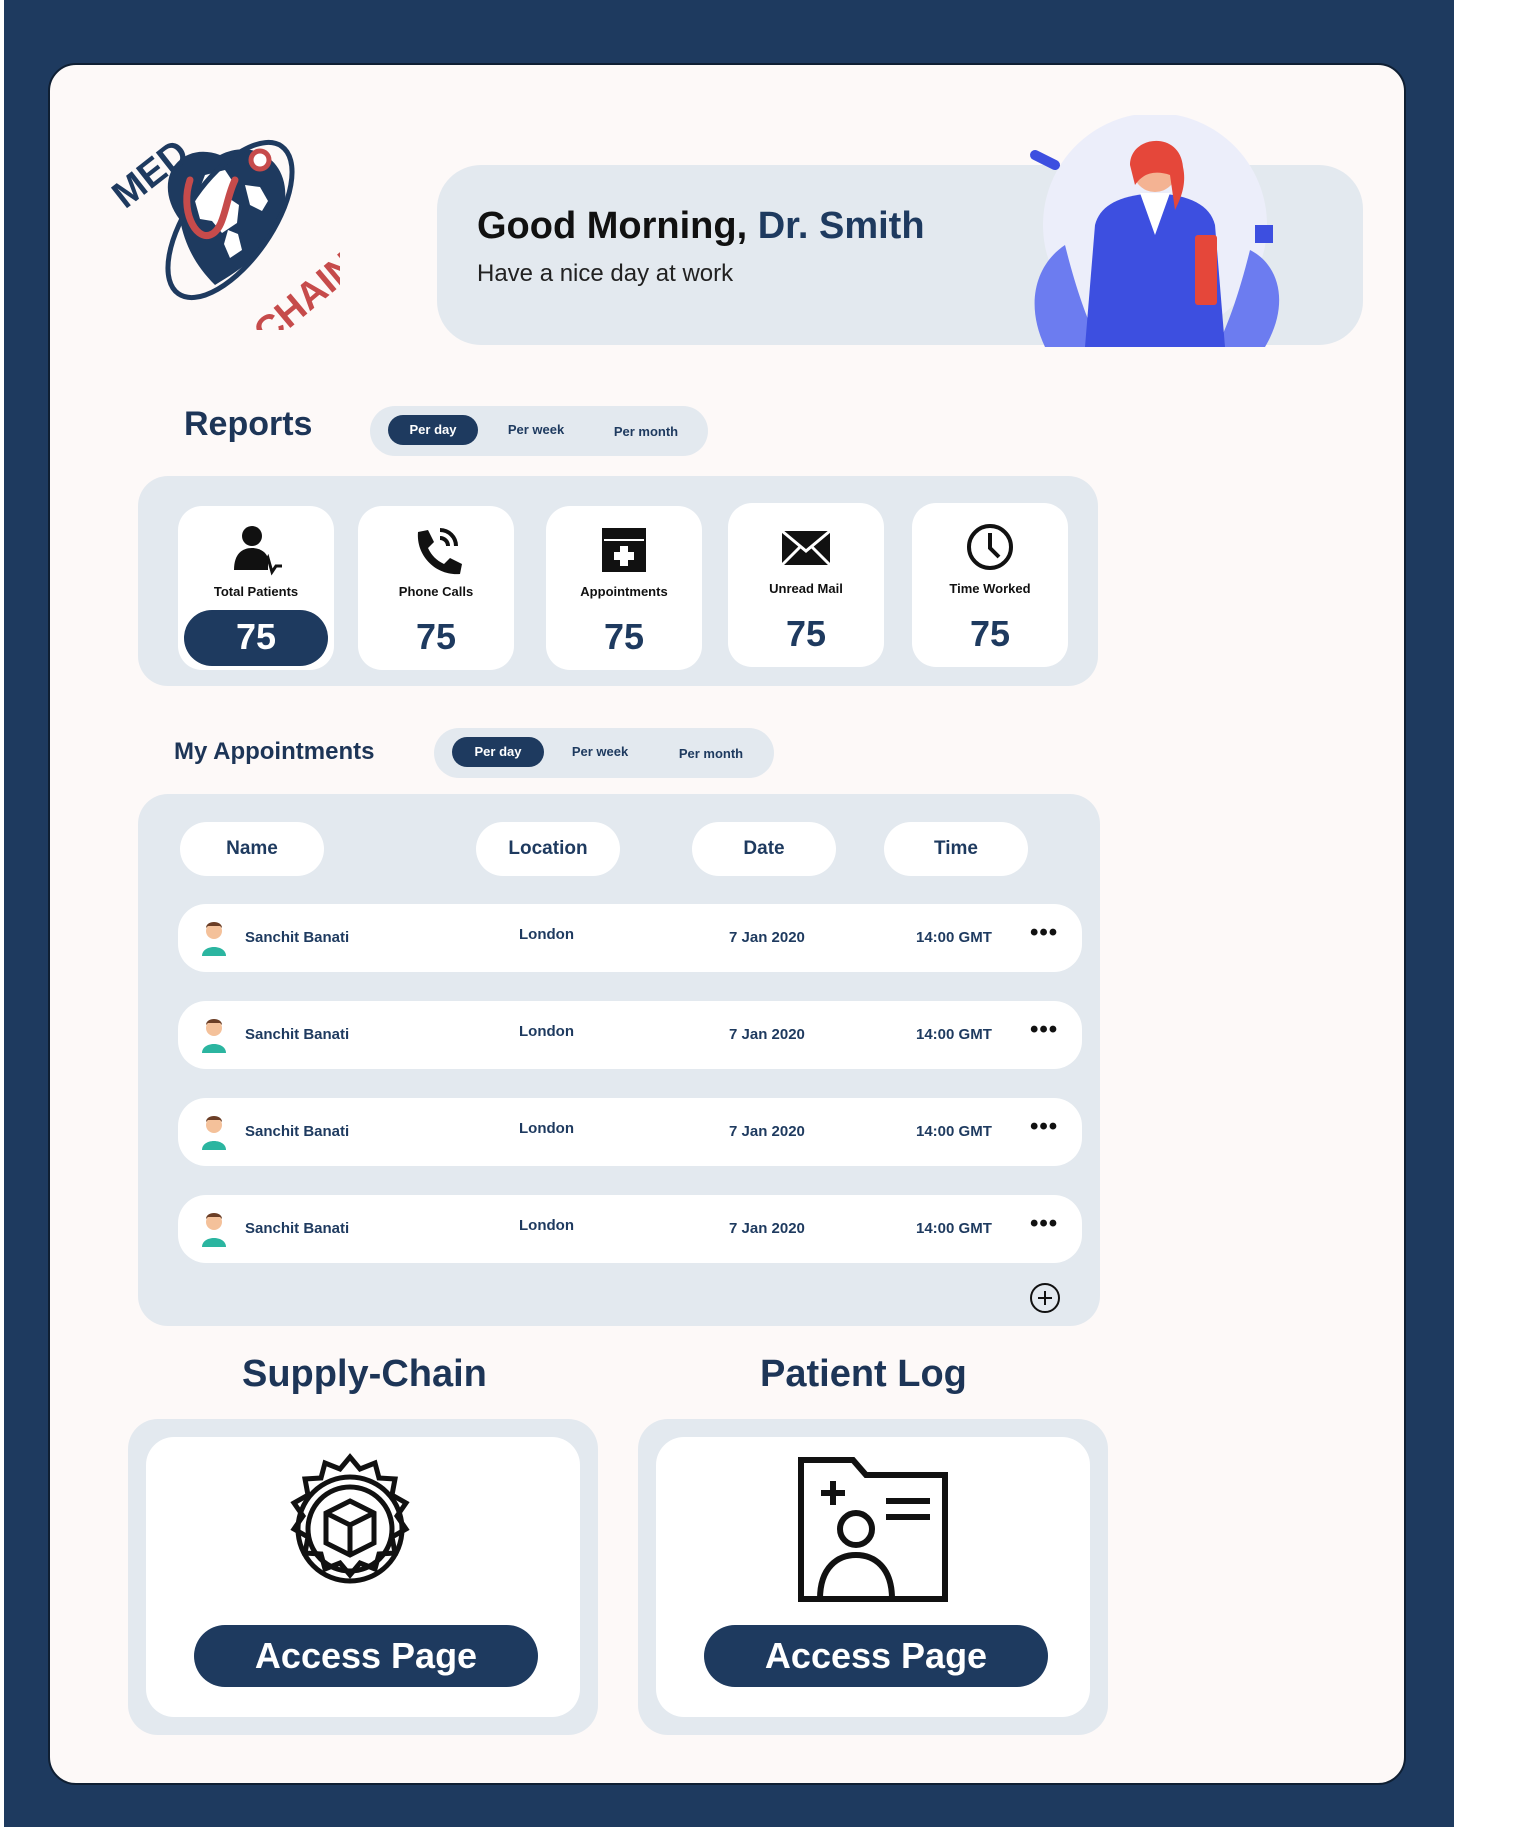  I want to click on stat-phone-calls: Phone Calls 75, so click(436, 588).